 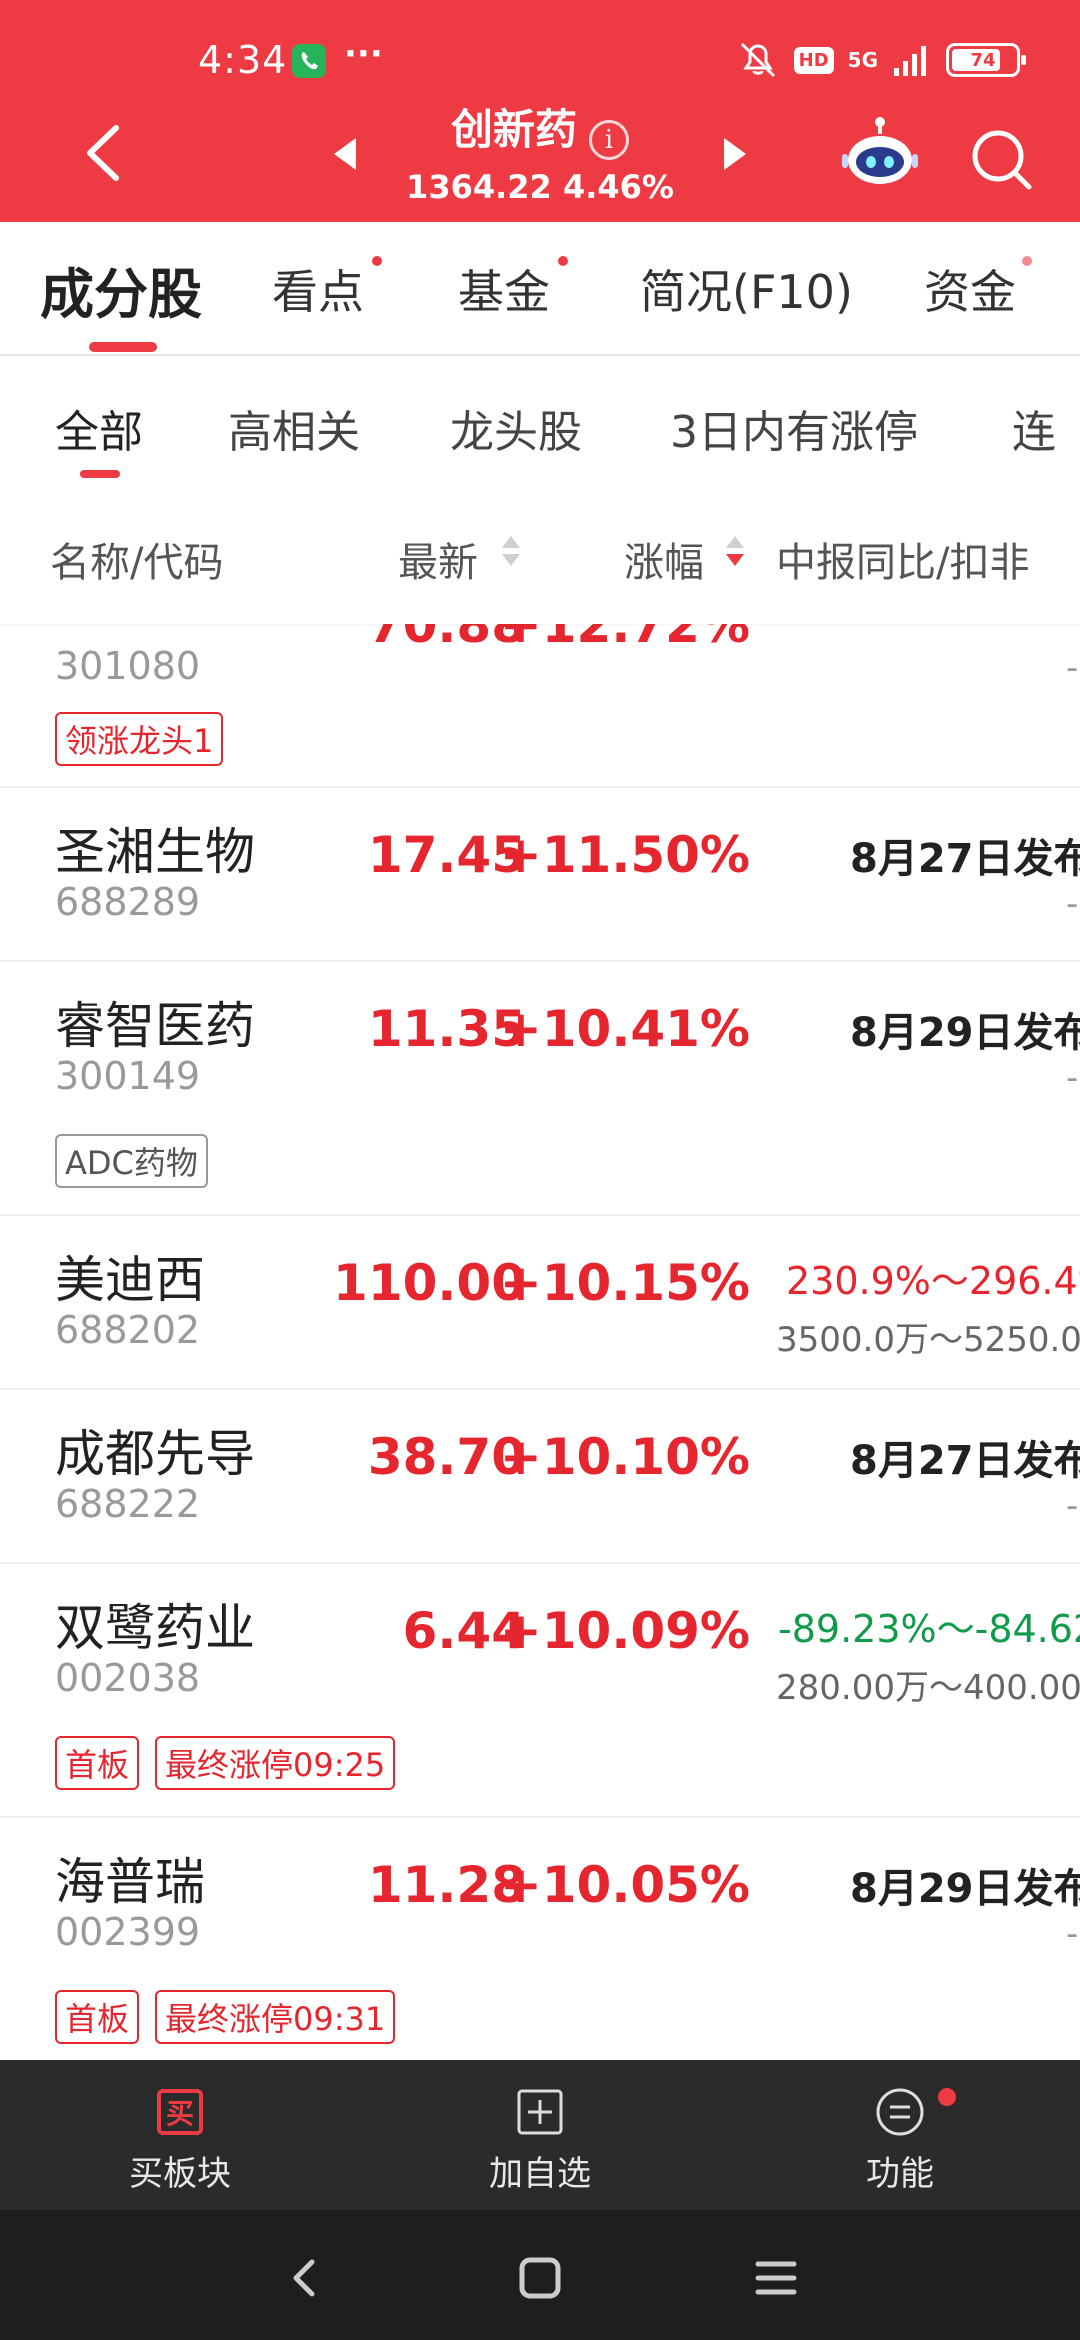 I want to click on active-filter-indicator, so click(x=100, y=474).